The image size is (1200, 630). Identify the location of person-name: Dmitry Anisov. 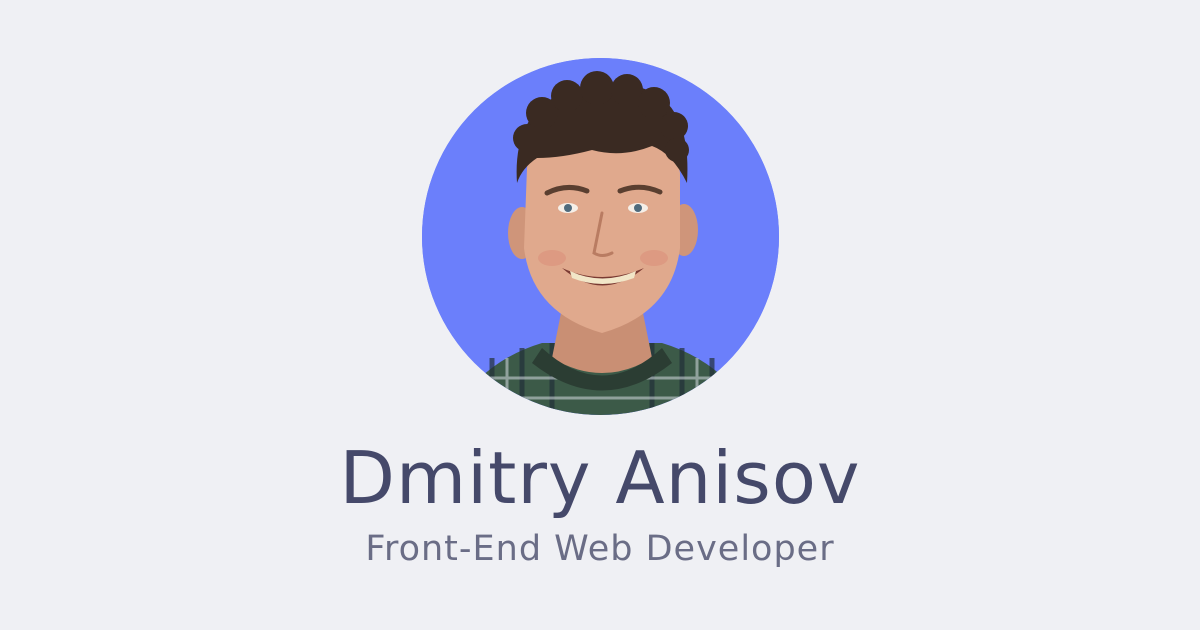
(600, 478).